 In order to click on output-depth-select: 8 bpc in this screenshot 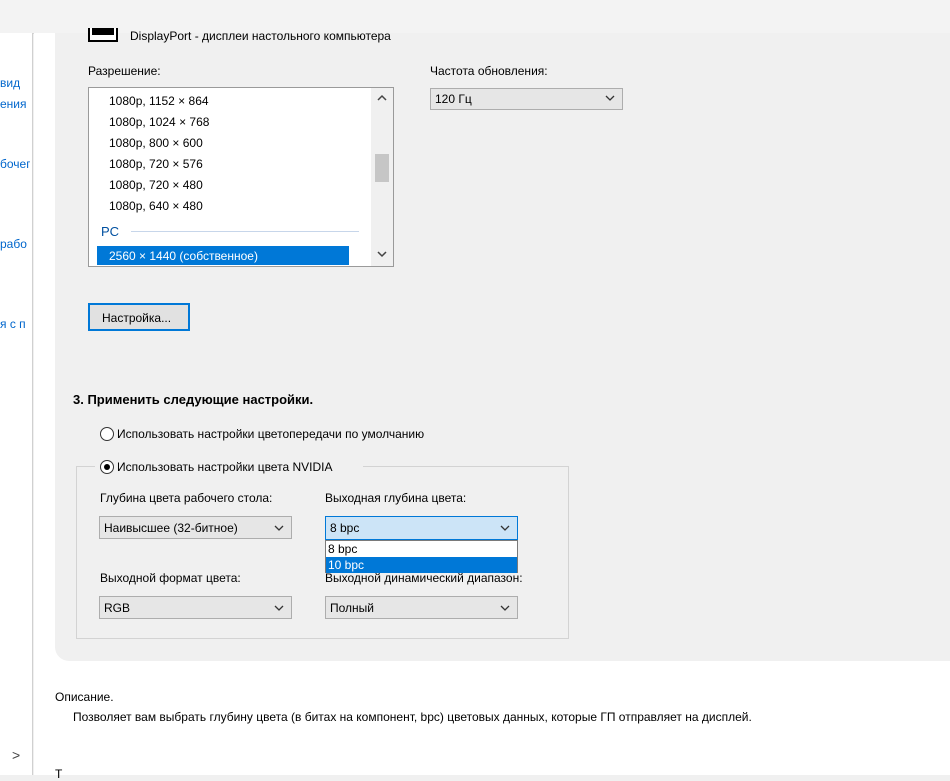, I will do `click(421, 528)`.